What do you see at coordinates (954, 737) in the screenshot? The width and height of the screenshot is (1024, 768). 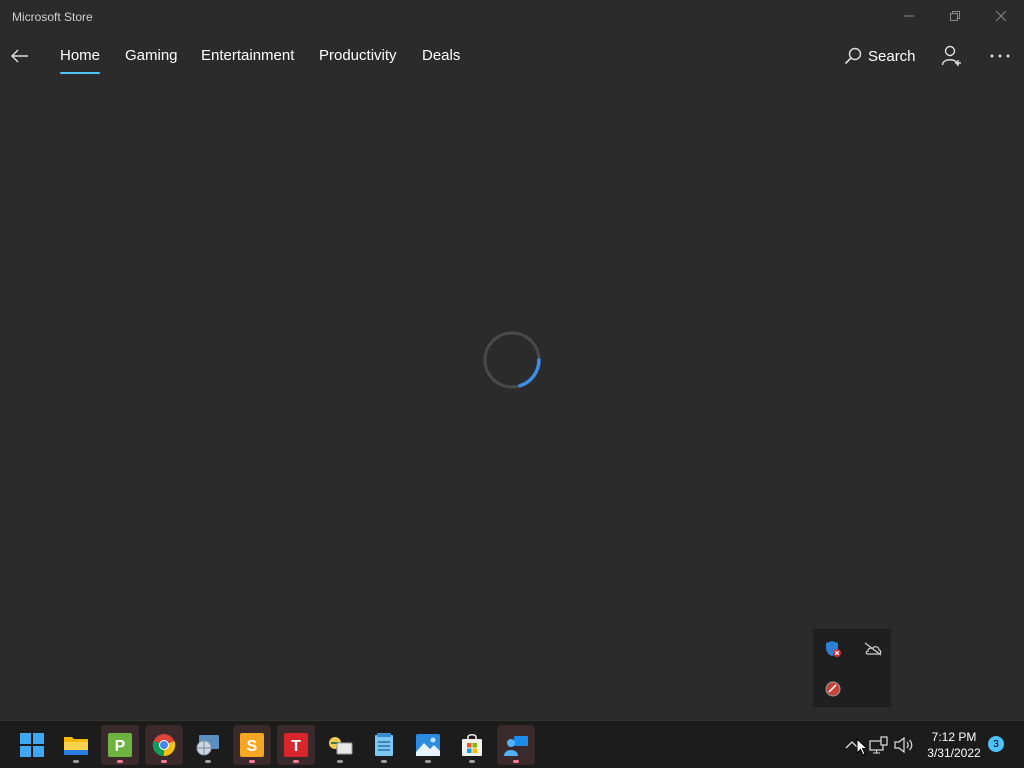 I see `clock-time: 7:12 PM` at bounding box center [954, 737].